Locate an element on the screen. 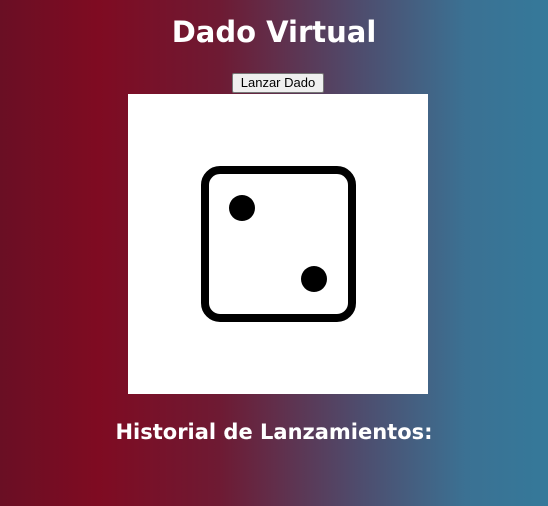 The height and width of the screenshot is (506, 548). history-title: Historial de Lanzamientos: is located at coordinates (274, 432).